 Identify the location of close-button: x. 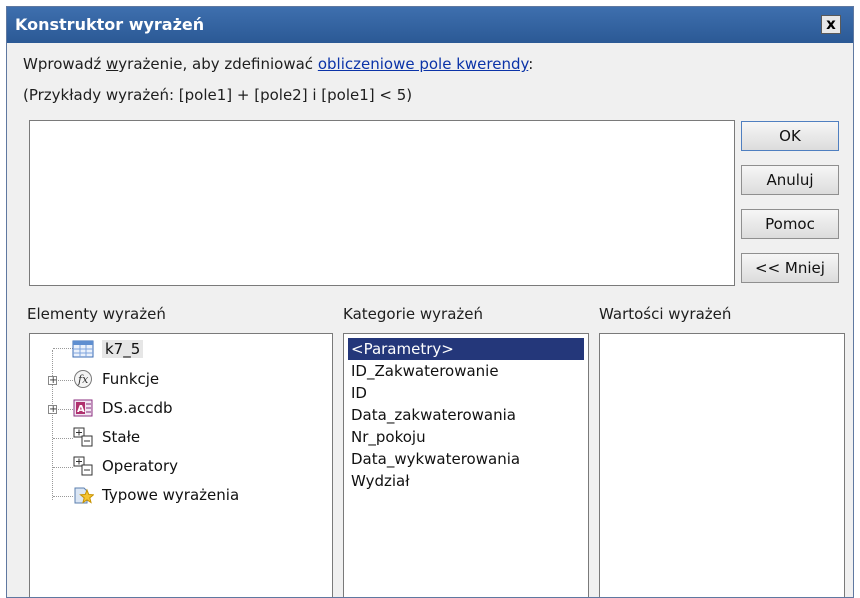
(831, 24).